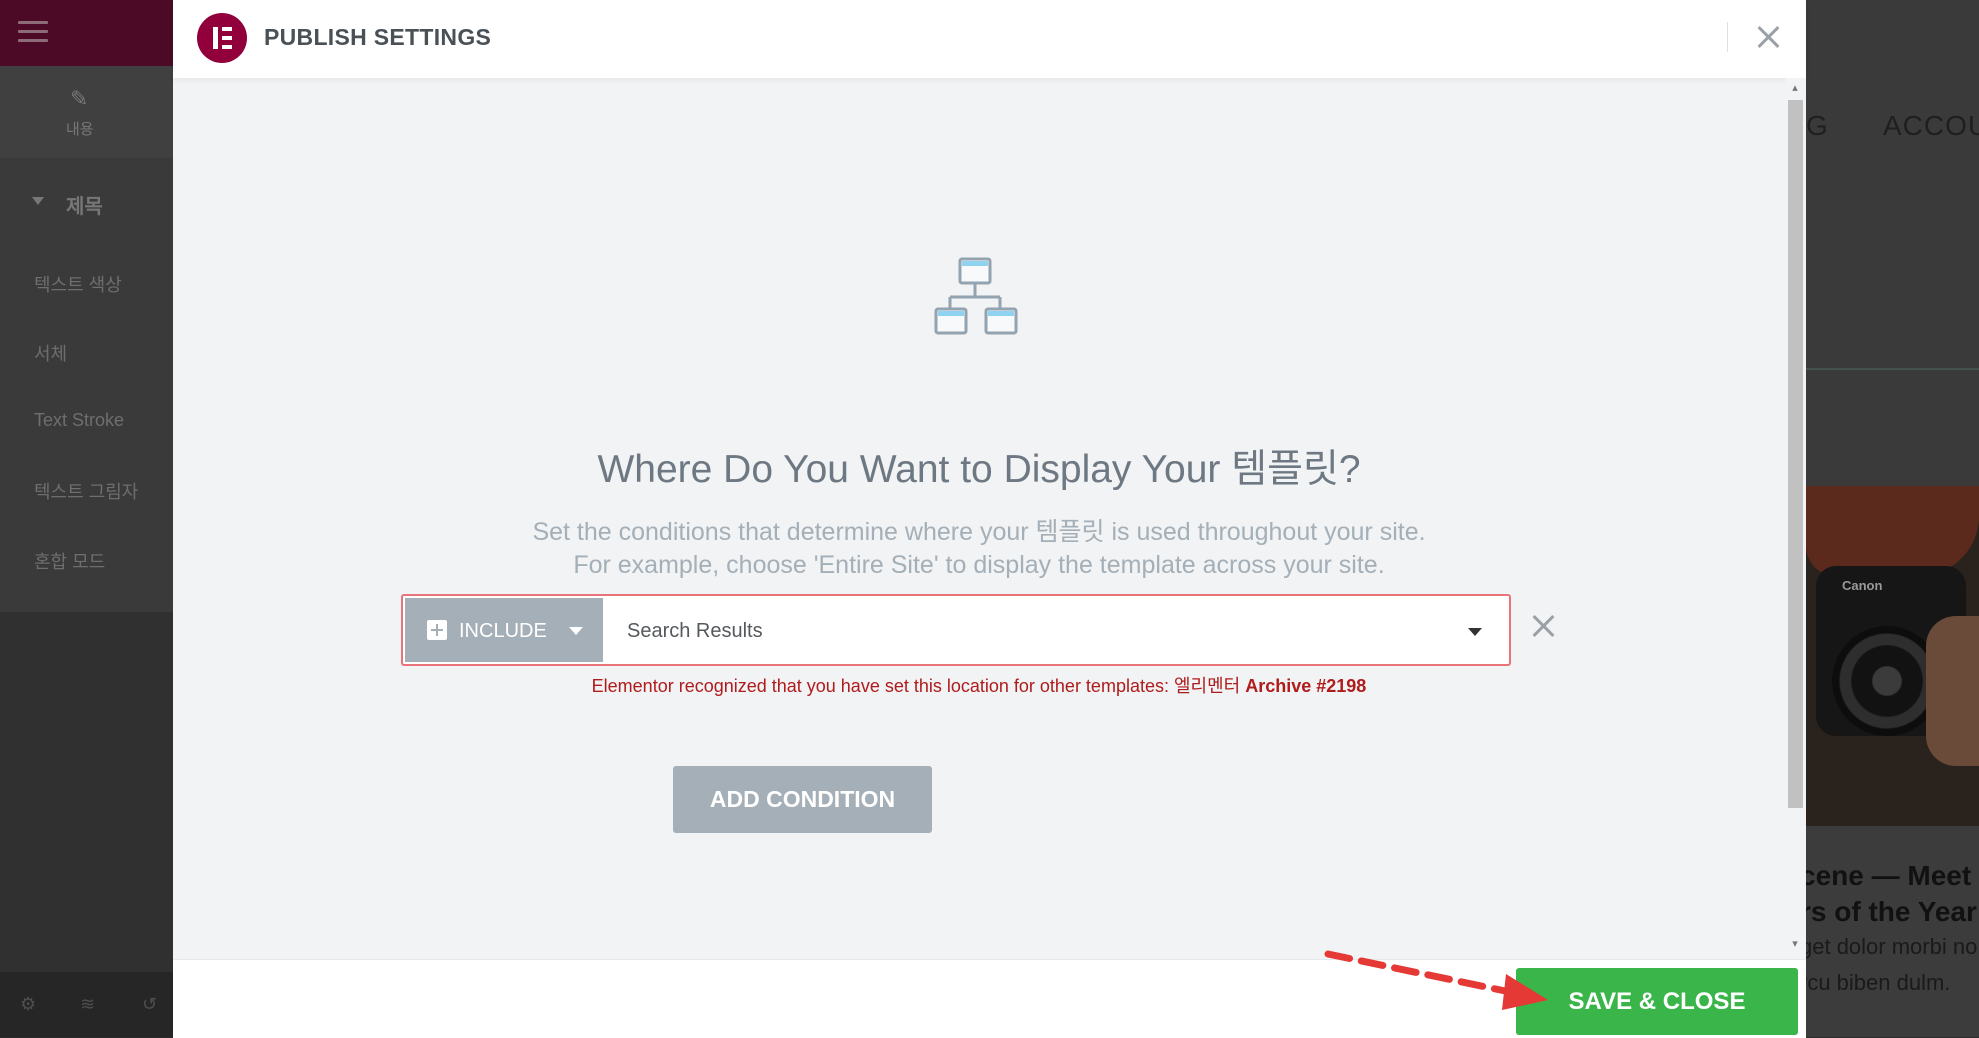 This screenshot has height=1038, width=1979. Describe the element at coordinates (989, 998) in the screenshot. I see `modal-footer: SAVE & CLOSE` at that location.